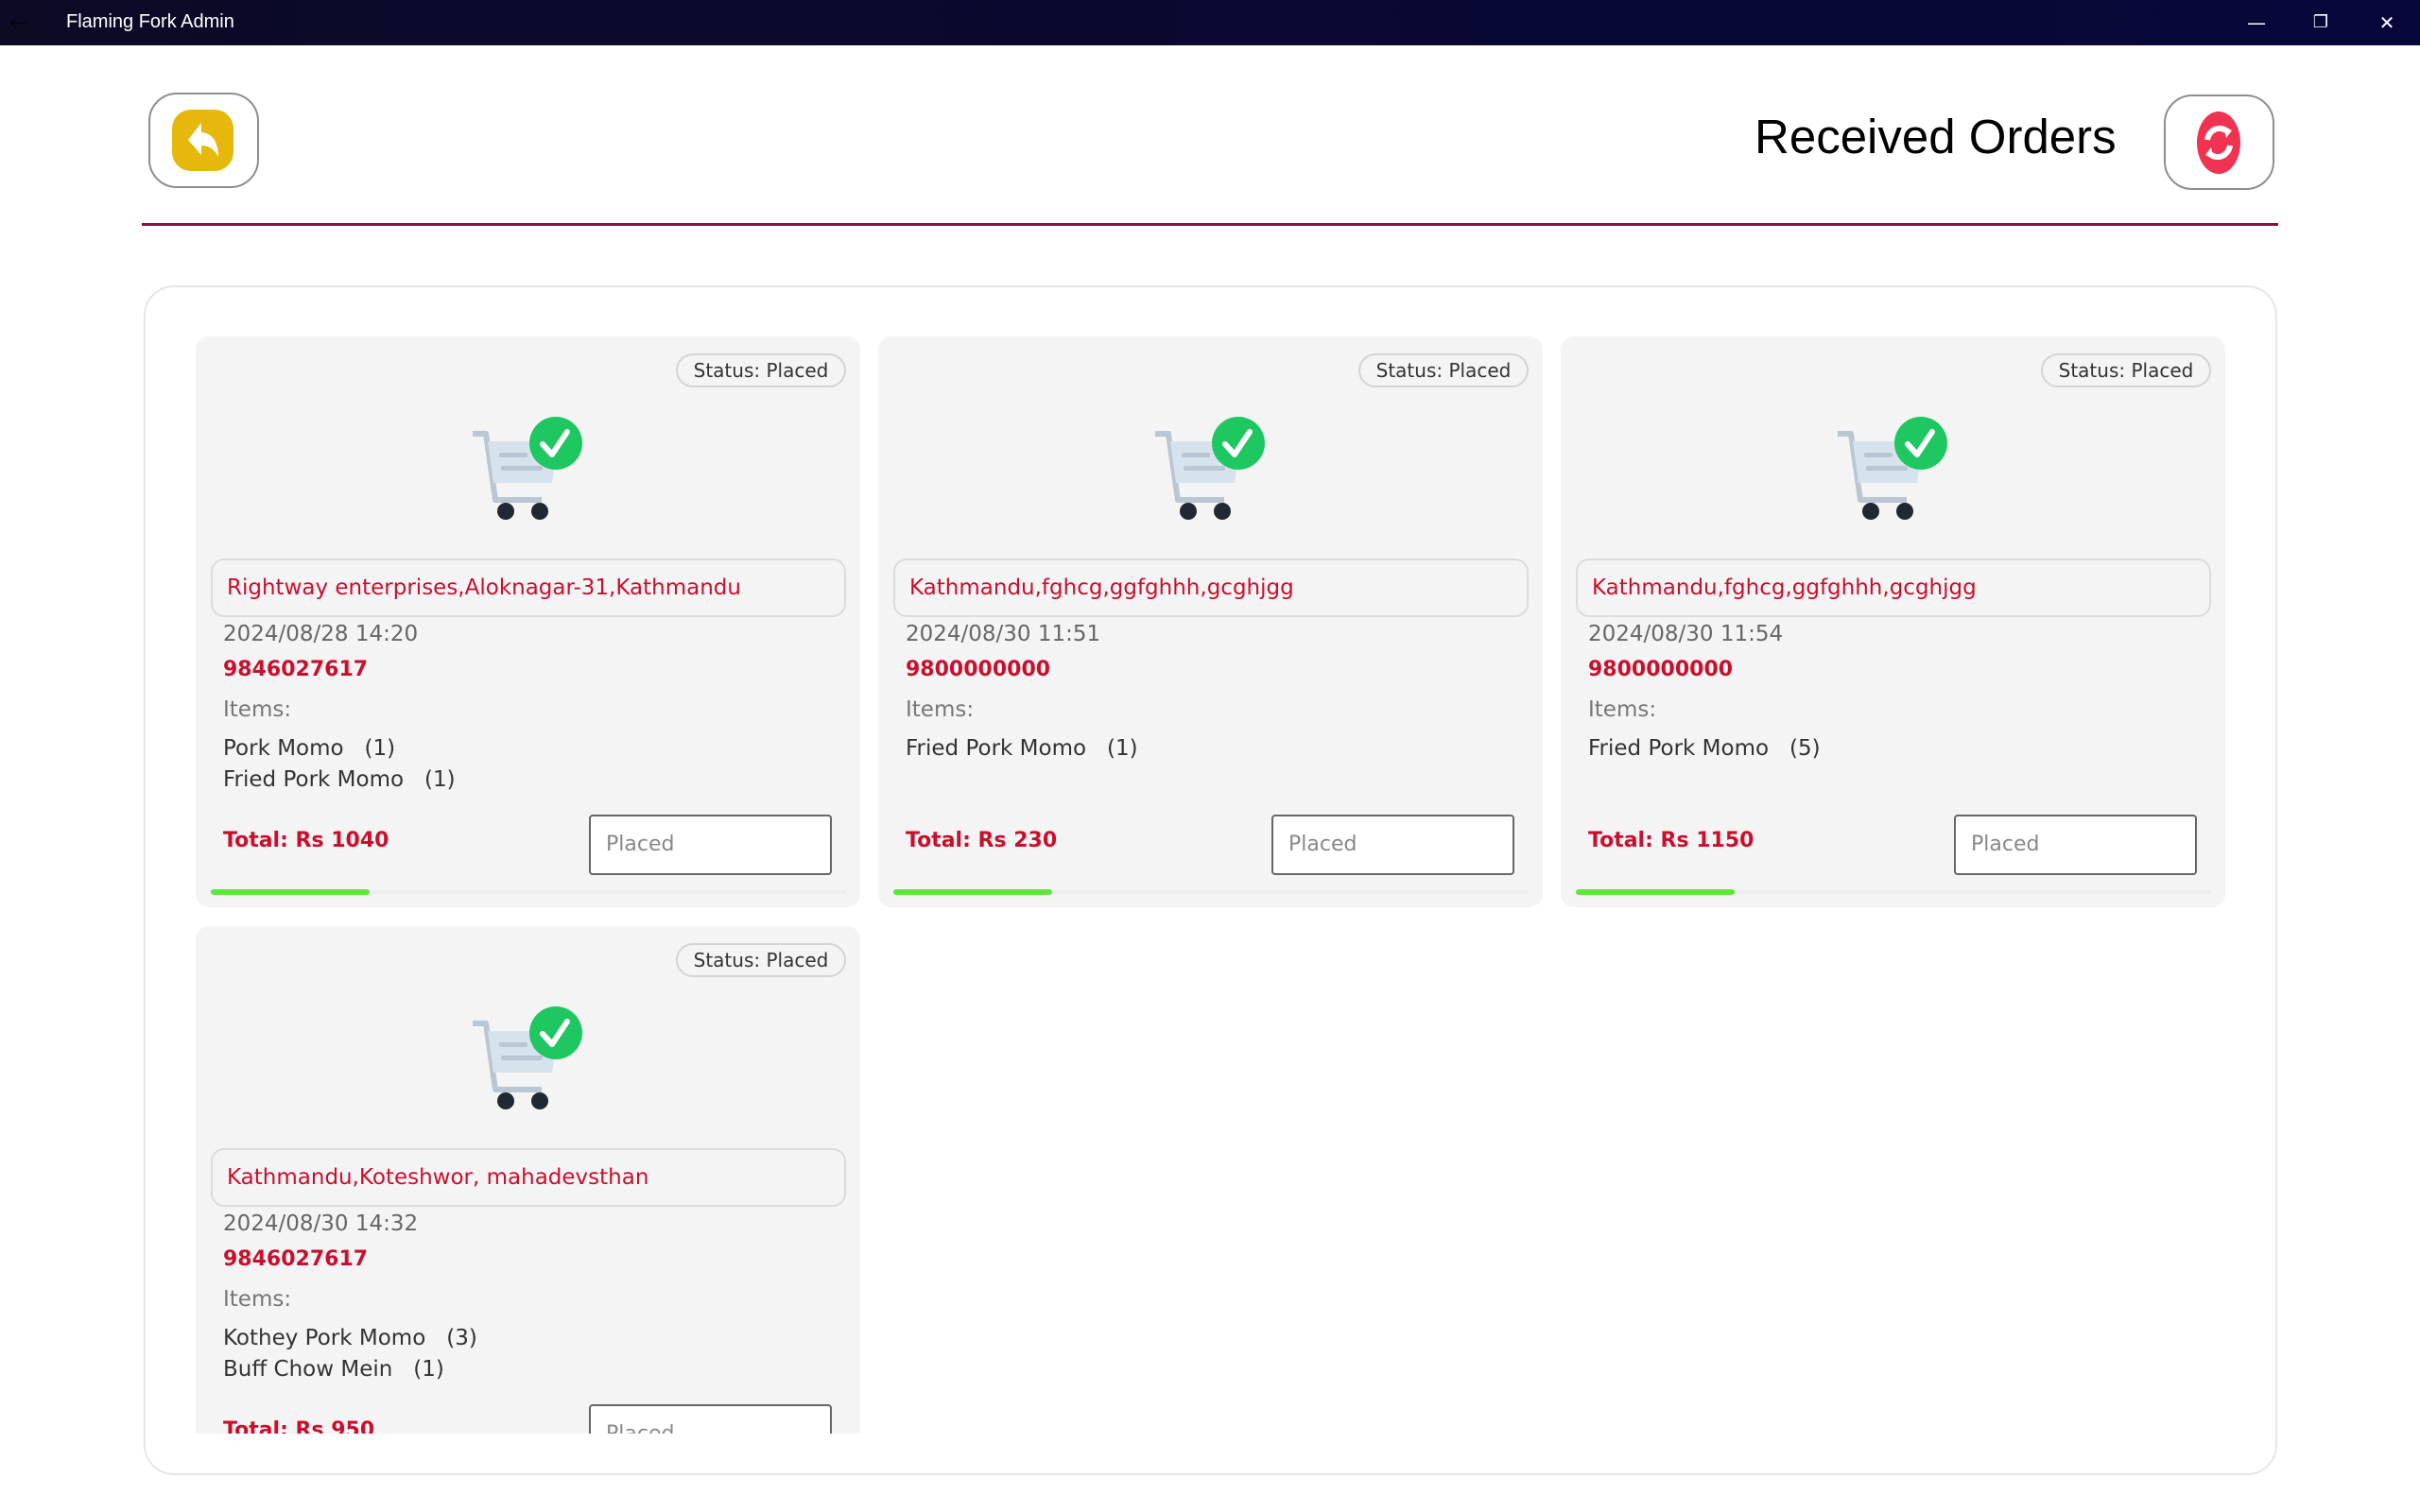 The height and width of the screenshot is (1512, 2420). I want to click on back-button, so click(203, 140).